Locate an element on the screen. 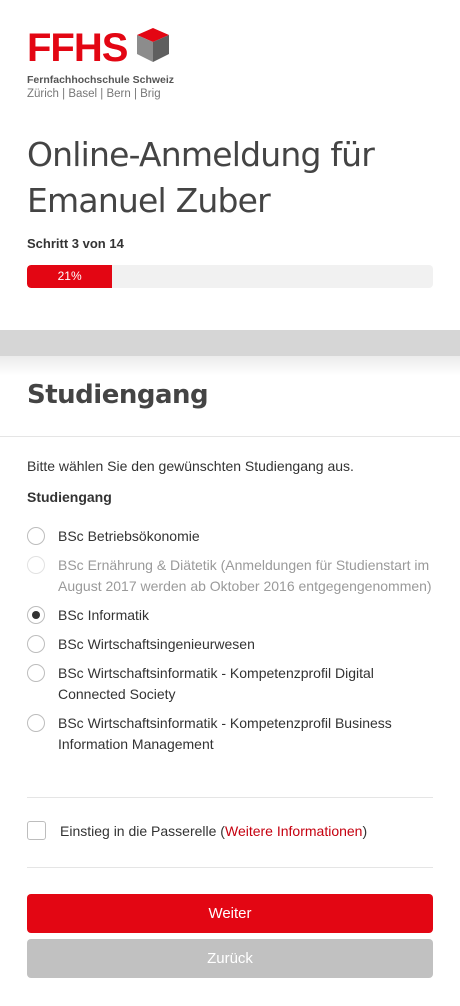 This screenshot has width=460, height=1006. logo-locations: Zürich | Basel | Bern | Brig is located at coordinates (94, 94).